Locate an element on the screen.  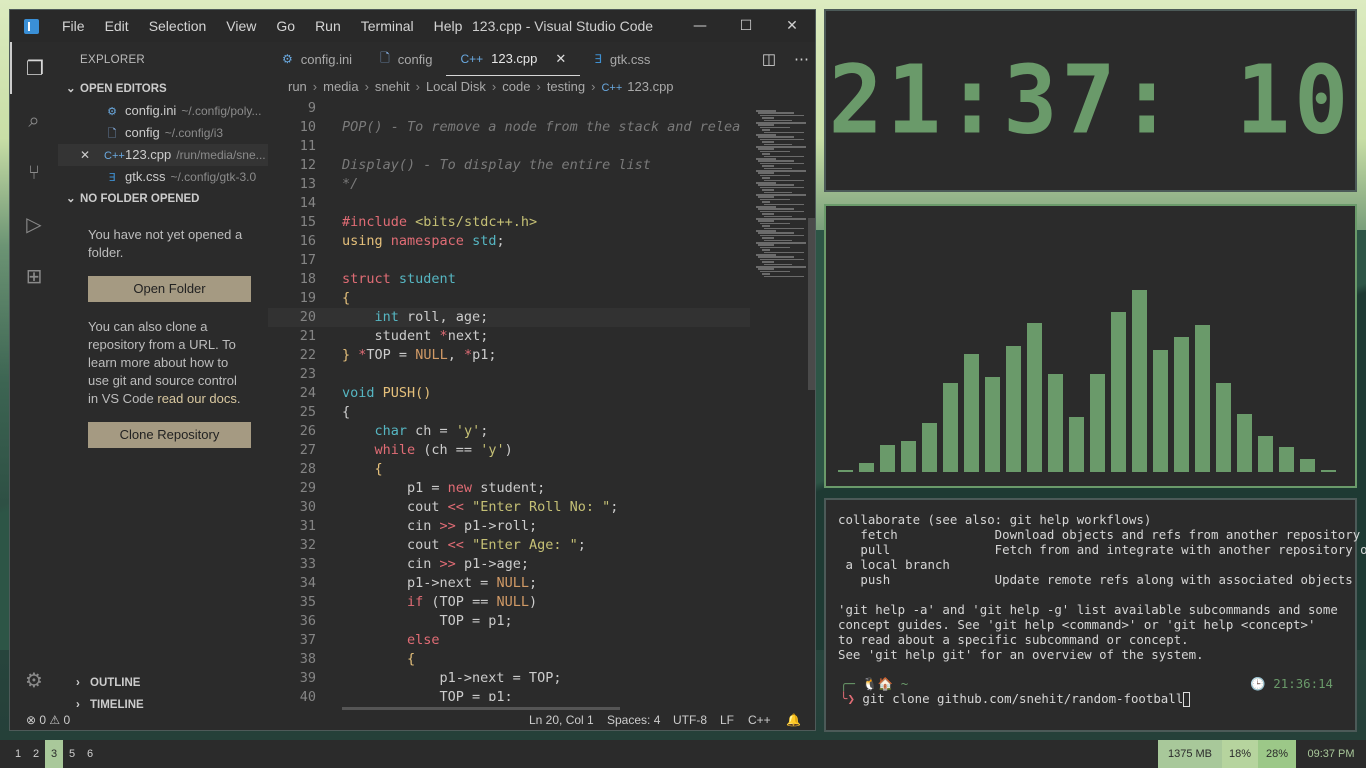
close-tab-icon: ✕ is located at coordinates (560, 59).